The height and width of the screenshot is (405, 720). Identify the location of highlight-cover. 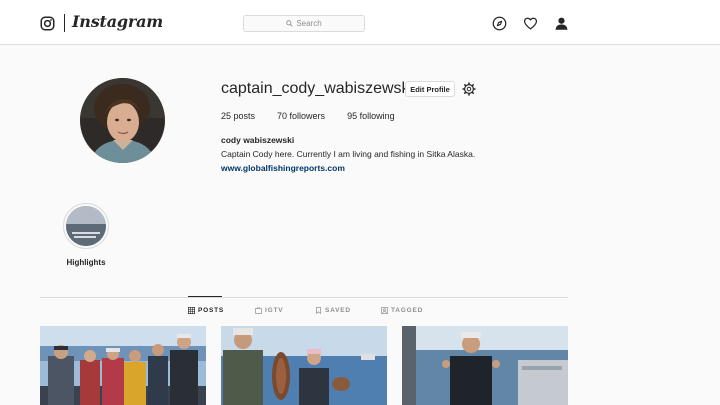
(86, 226).